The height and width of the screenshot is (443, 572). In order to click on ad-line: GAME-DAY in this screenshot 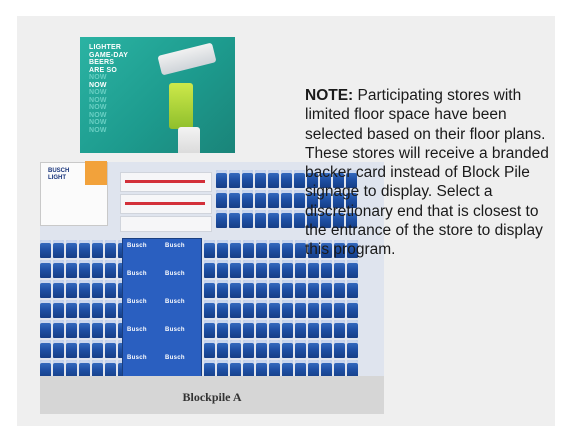, I will do `click(109, 55)`.